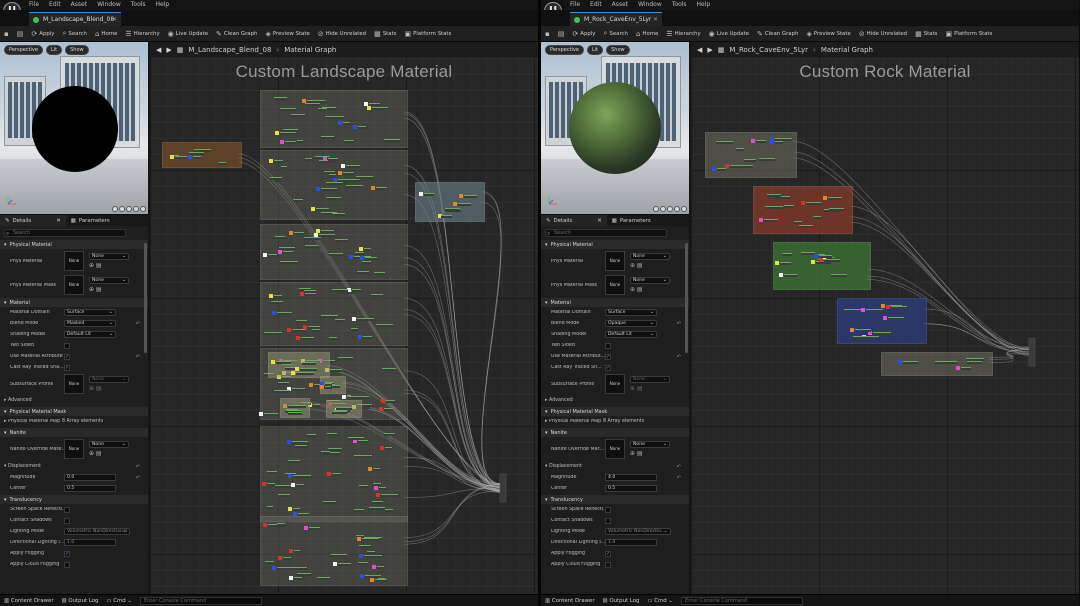 The image size is (1080, 606). I want to click on menu-asset: Asset, so click(79, 4).